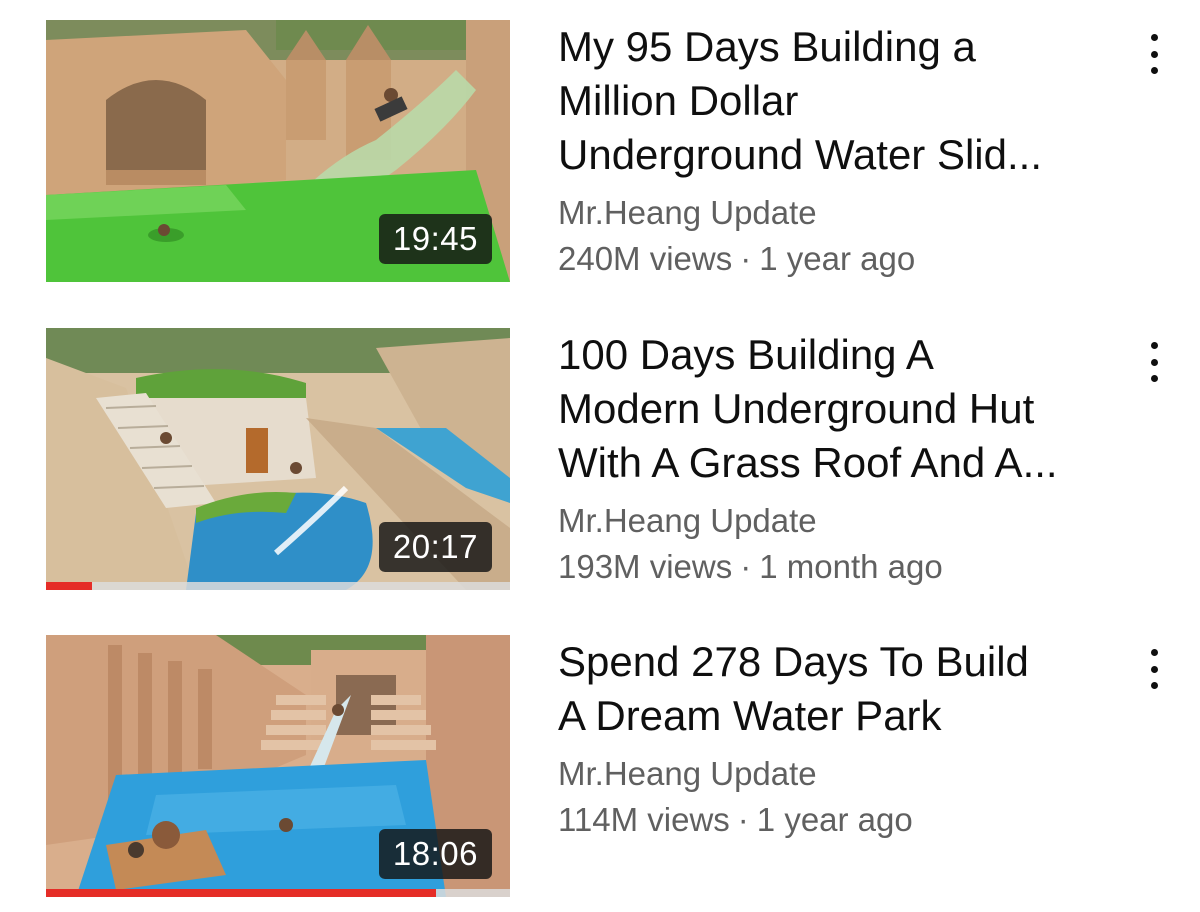 The image size is (1200, 912). What do you see at coordinates (645, 258) in the screenshot?
I see `view-count: 240M views` at bounding box center [645, 258].